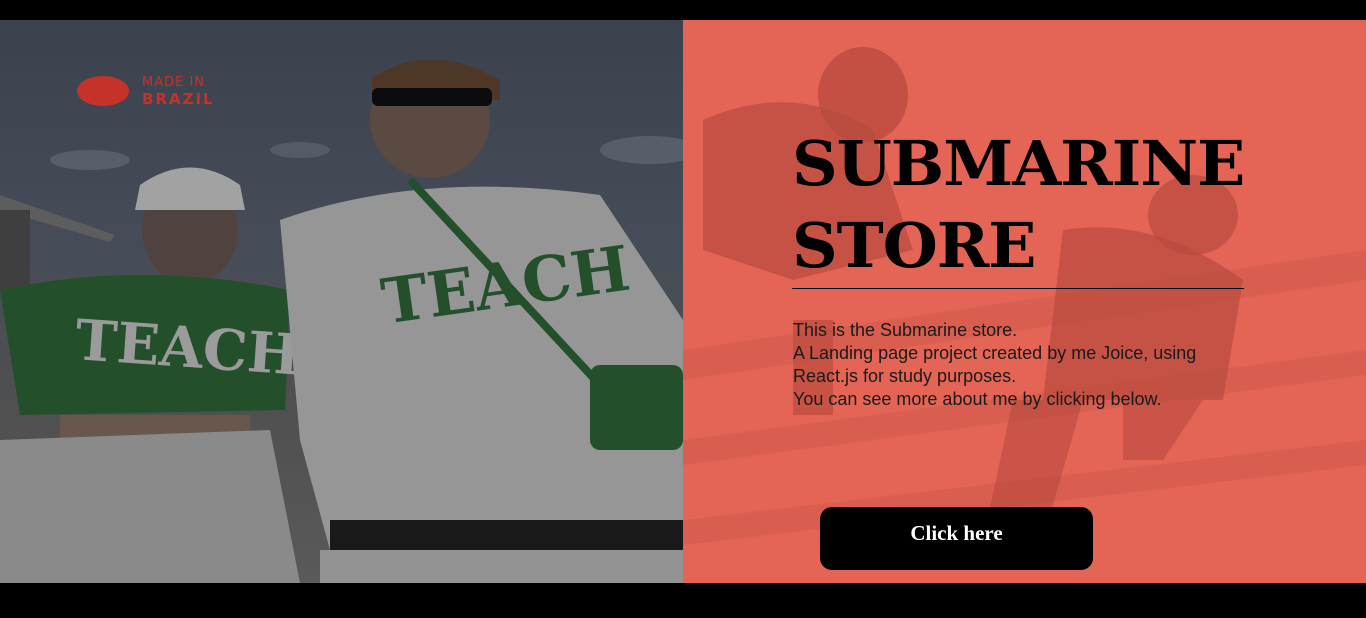  Describe the element at coordinates (1018, 204) in the screenshot. I see `page-title: SUBMARINE STORE` at that location.